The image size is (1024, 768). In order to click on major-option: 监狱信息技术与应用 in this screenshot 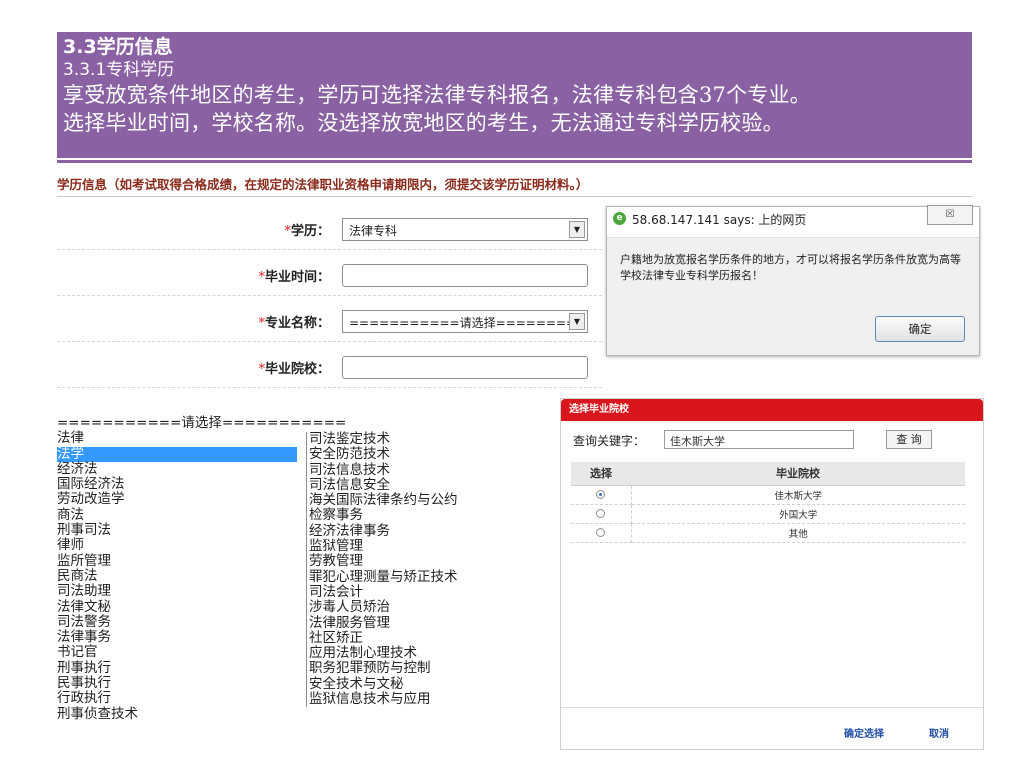, I will do `click(432, 699)`.